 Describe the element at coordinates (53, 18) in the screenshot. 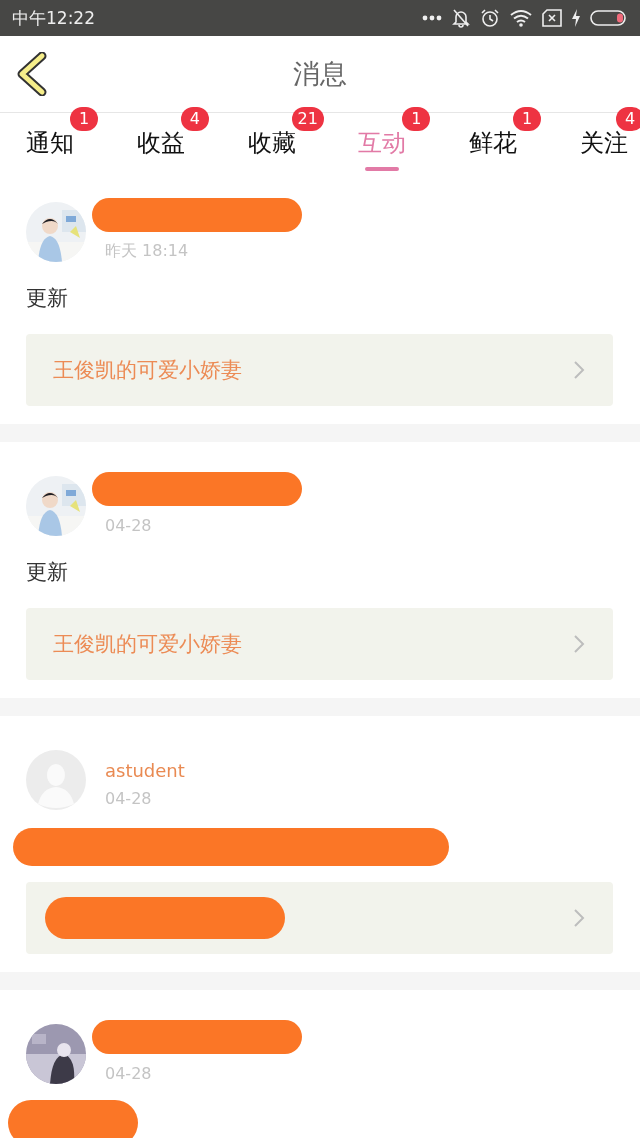

I see `status-time: 中午12:22` at that location.